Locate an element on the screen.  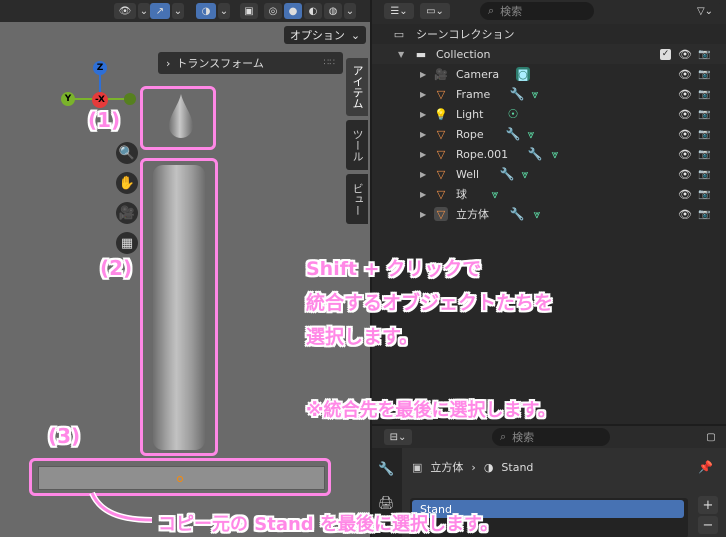
outliner-item-camera: ▶ 🎥 Camera ◙ 👁 📷 is located at coordinates (549, 74).